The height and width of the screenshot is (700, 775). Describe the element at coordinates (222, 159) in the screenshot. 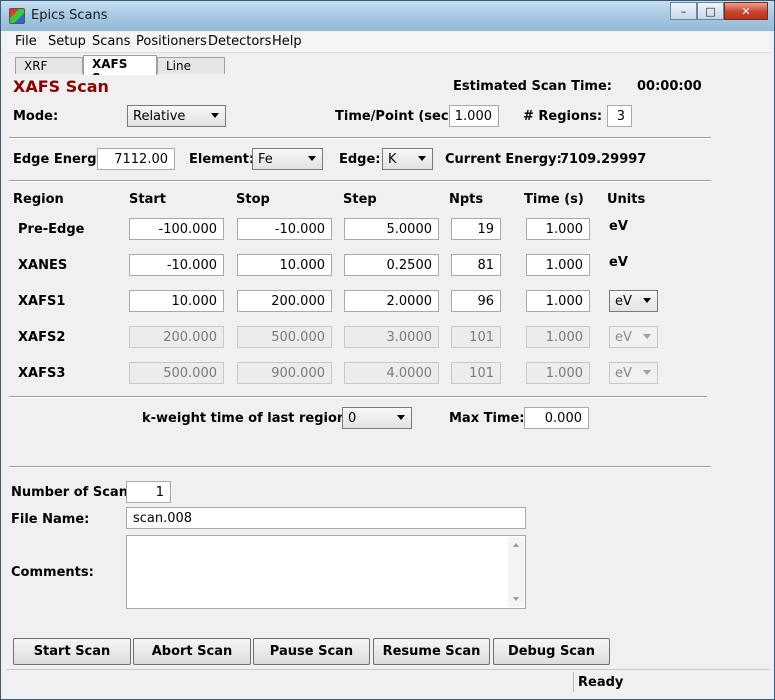

I see `element-label: Element:` at that location.